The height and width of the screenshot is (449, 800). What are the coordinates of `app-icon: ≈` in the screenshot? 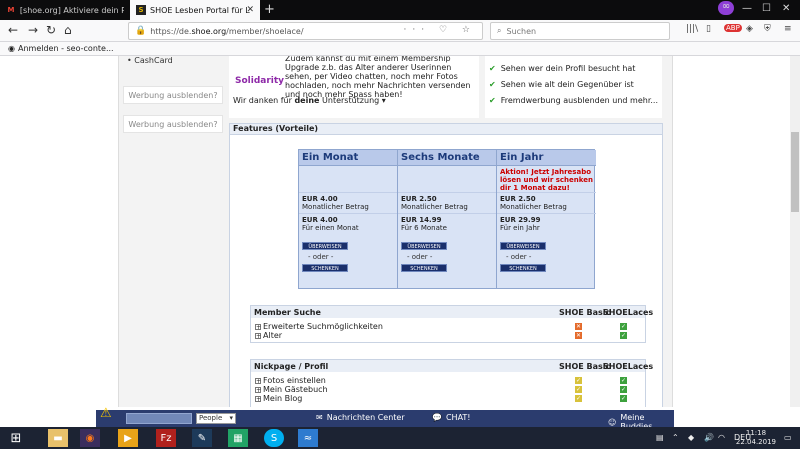 It's located at (308, 438).